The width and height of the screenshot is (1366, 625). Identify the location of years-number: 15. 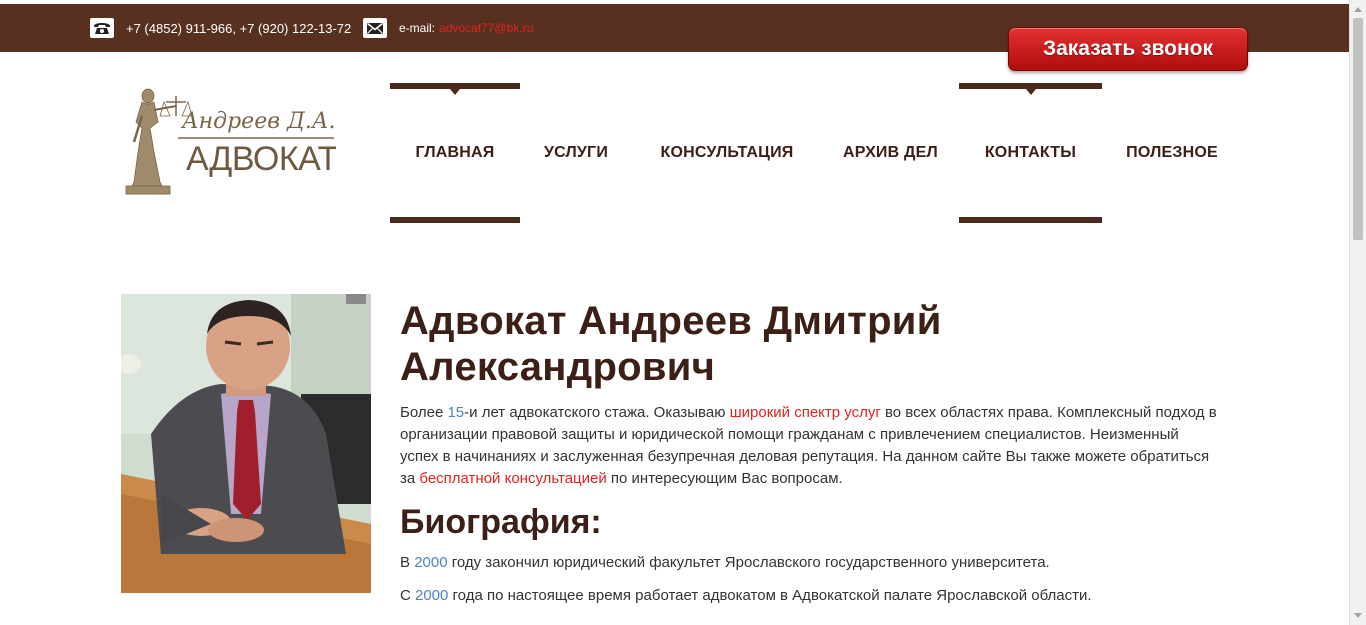
(456, 412).